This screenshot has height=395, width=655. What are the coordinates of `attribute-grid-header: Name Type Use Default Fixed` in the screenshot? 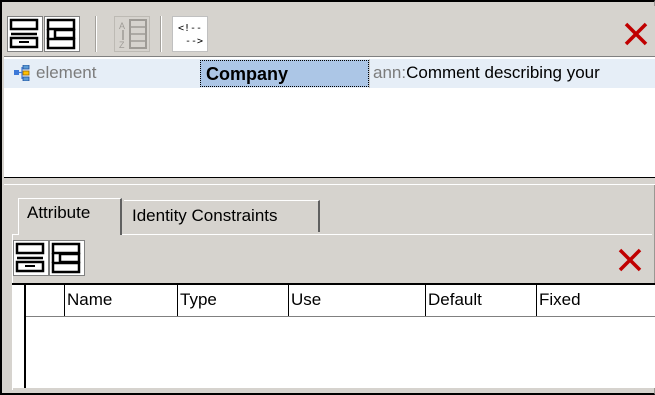 It's located at (340, 301).